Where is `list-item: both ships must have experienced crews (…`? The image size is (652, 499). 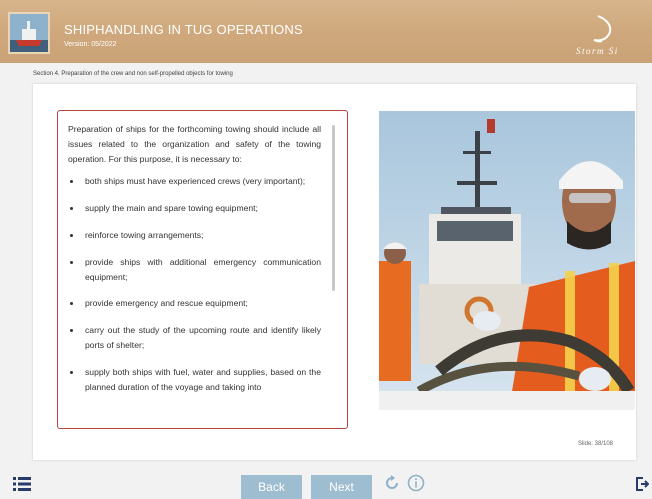
list-item: both ships must have experienced crews (… is located at coordinates (201, 181).